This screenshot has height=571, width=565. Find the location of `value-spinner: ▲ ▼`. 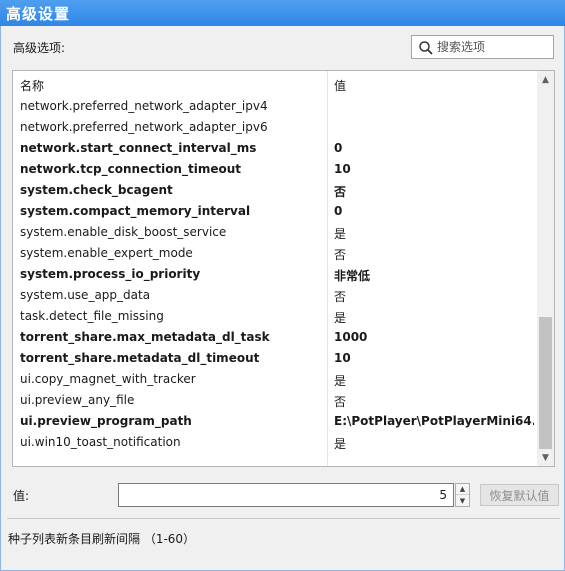

value-spinner: ▲ ▼ is located at coordinates (462, 495).